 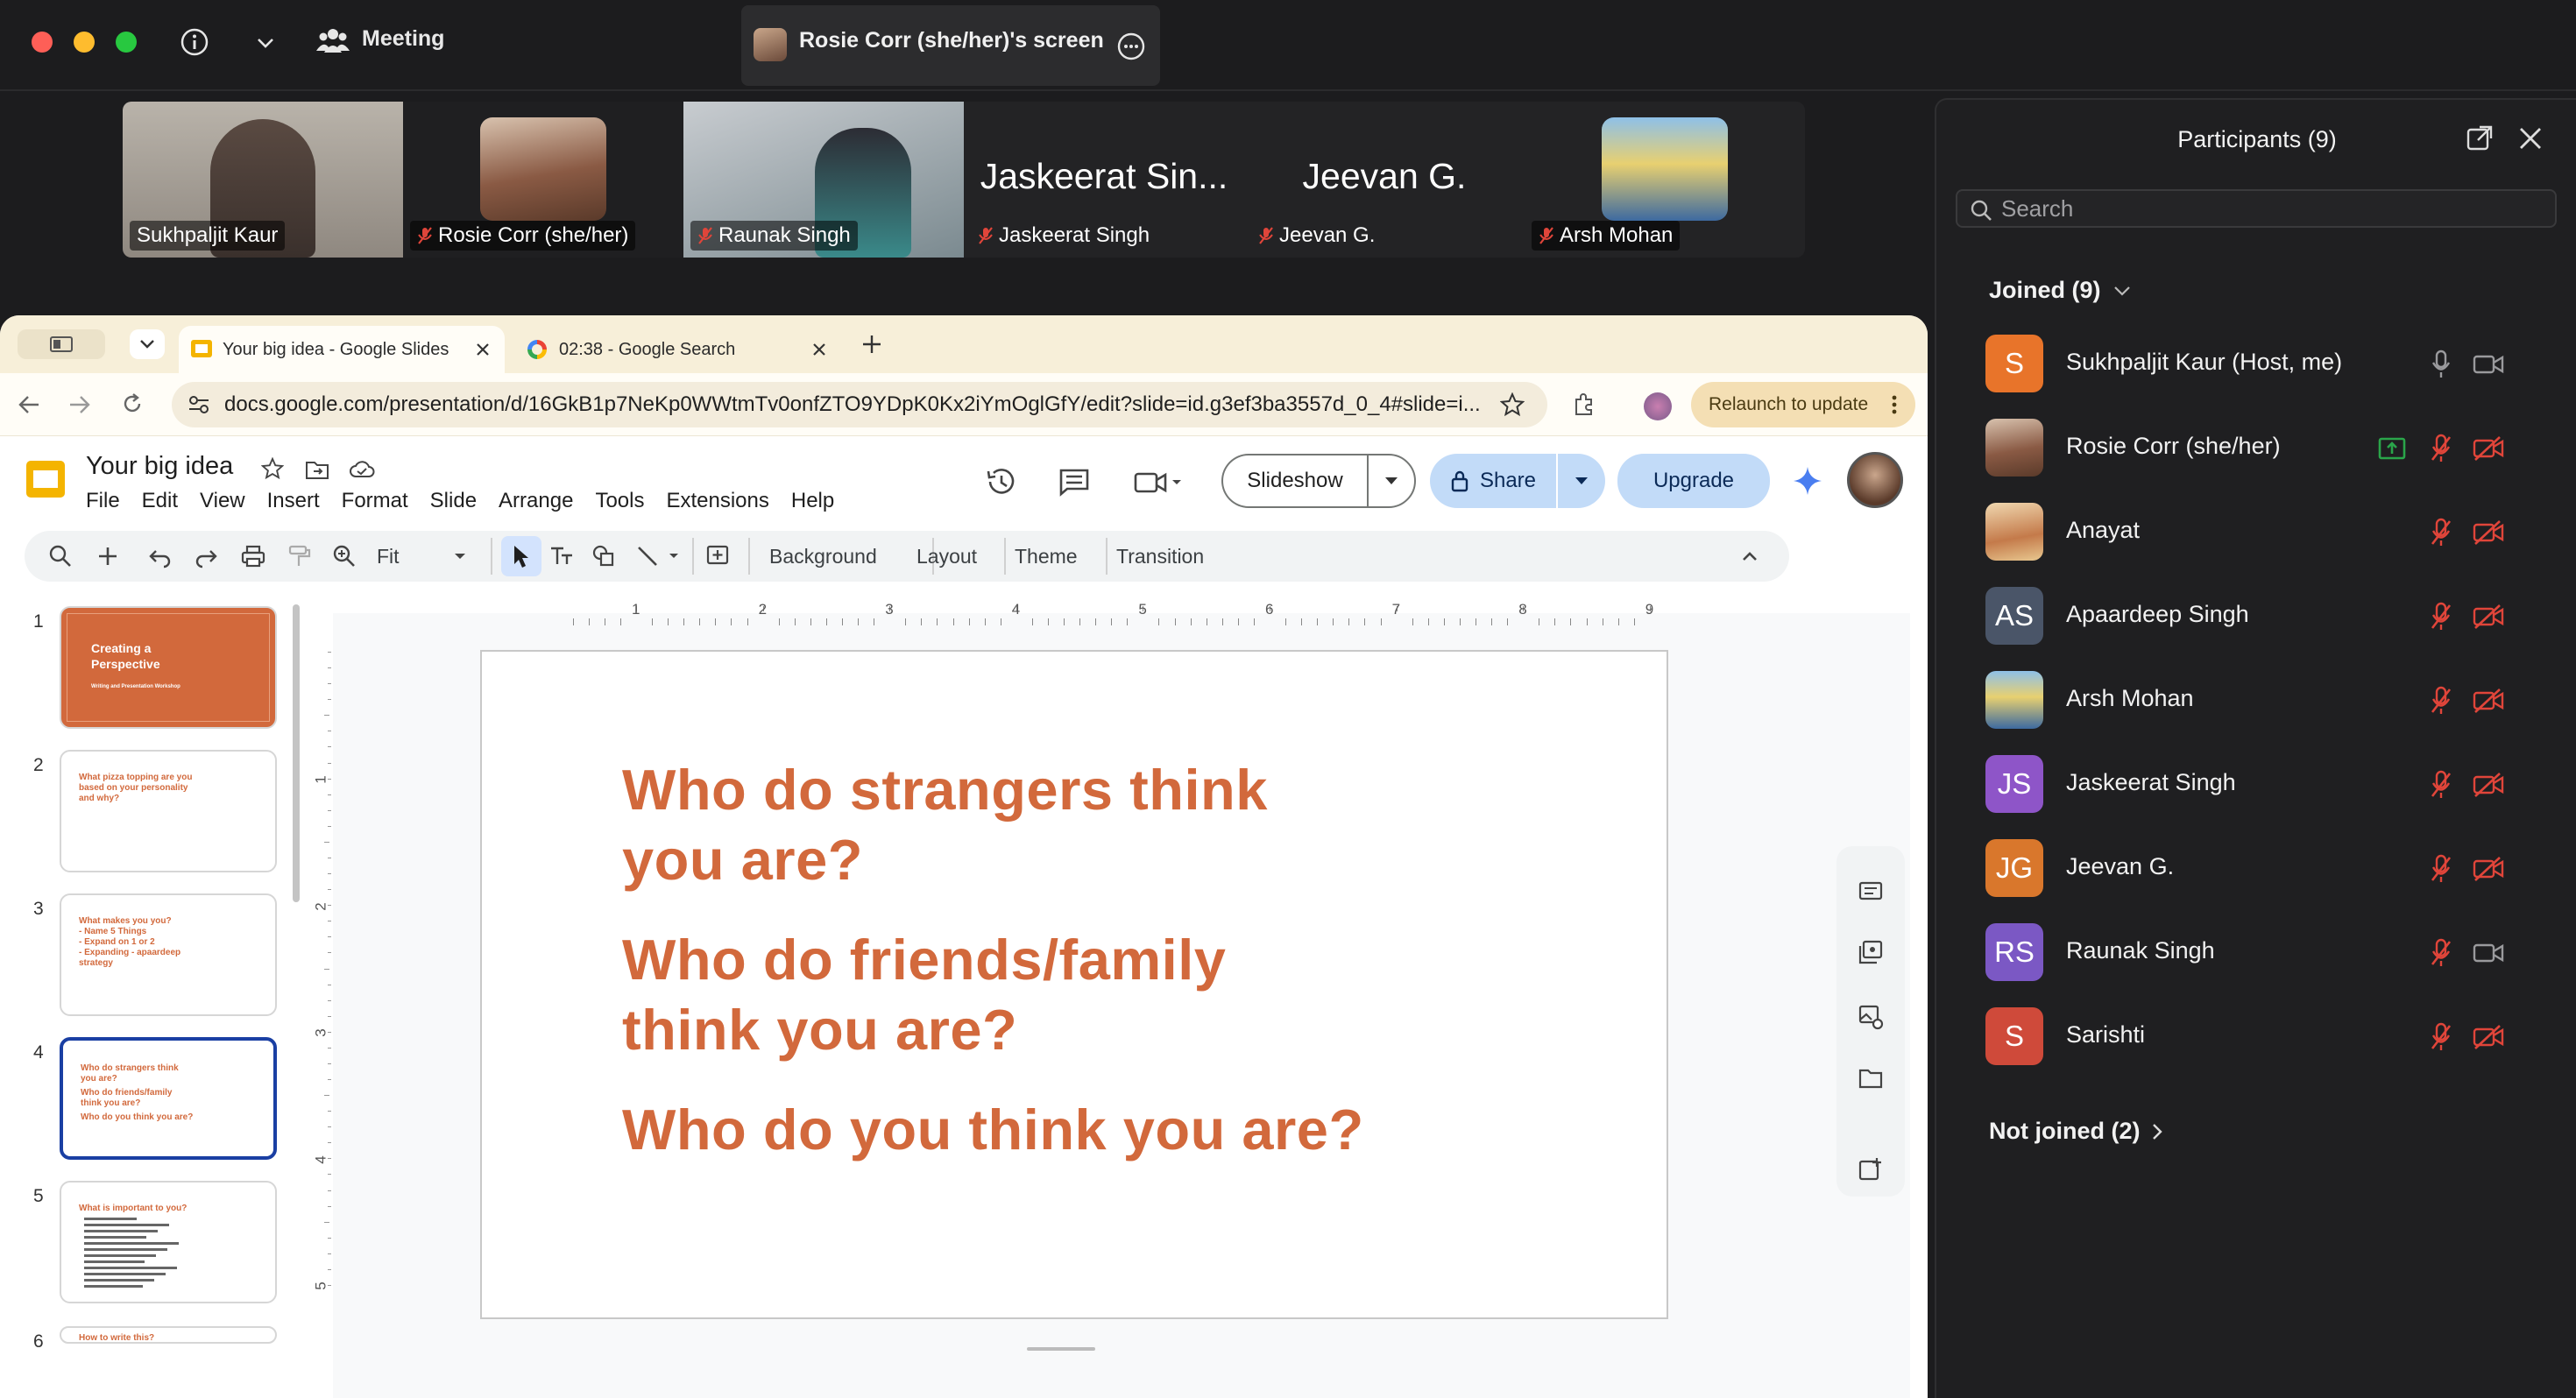 I want to click on insert-comment-icon, so click(x=717, y=556).